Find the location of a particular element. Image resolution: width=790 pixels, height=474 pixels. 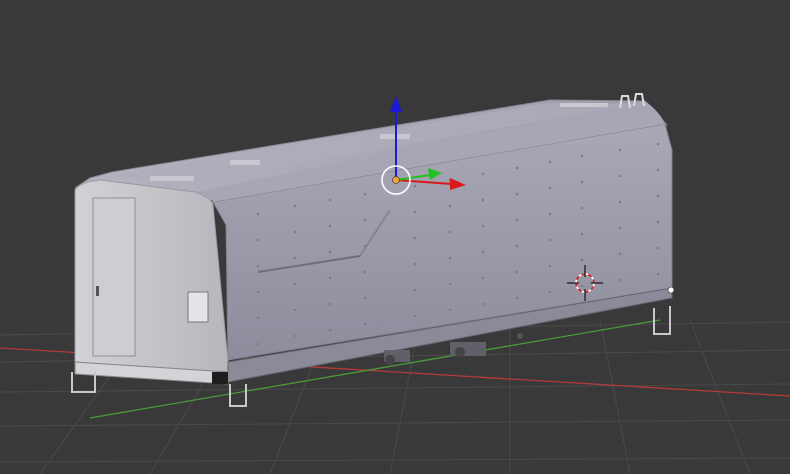

vertex-dot is located at coordinates (671, 290).